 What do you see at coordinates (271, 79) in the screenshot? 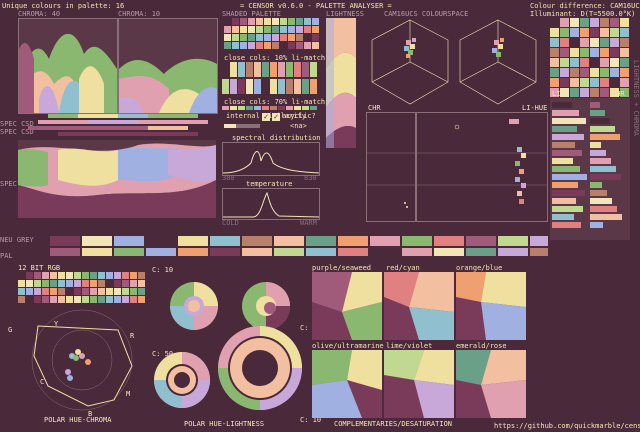
I see `close-cols-10-grid` at bounding box center [271, 79].